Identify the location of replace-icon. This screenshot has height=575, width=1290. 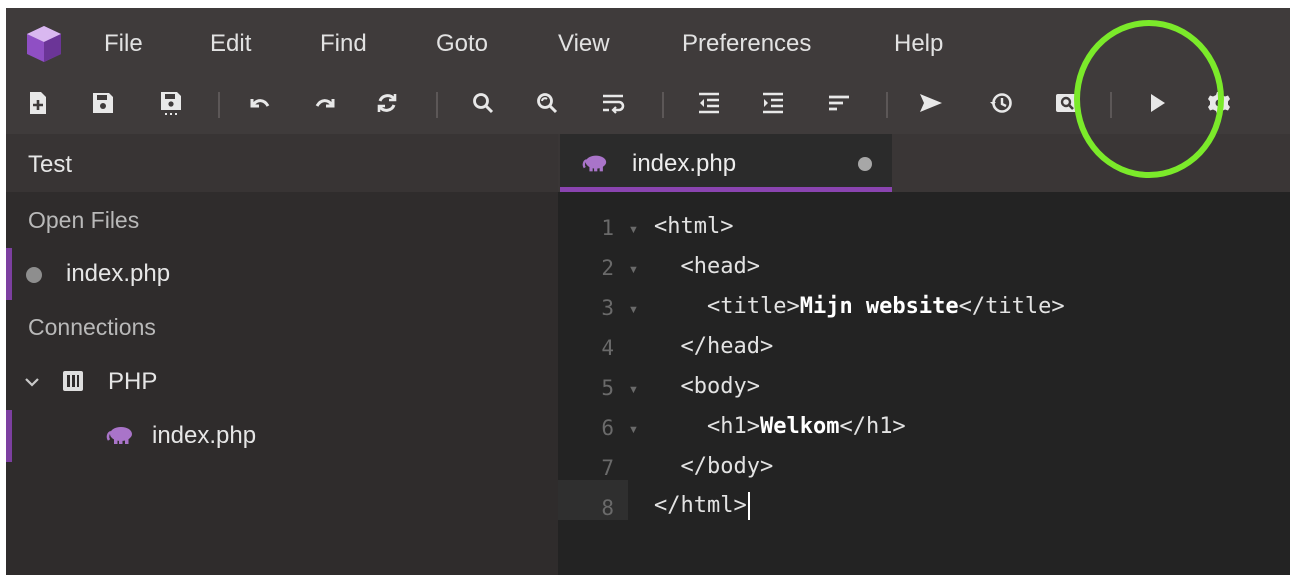
(547, 103).